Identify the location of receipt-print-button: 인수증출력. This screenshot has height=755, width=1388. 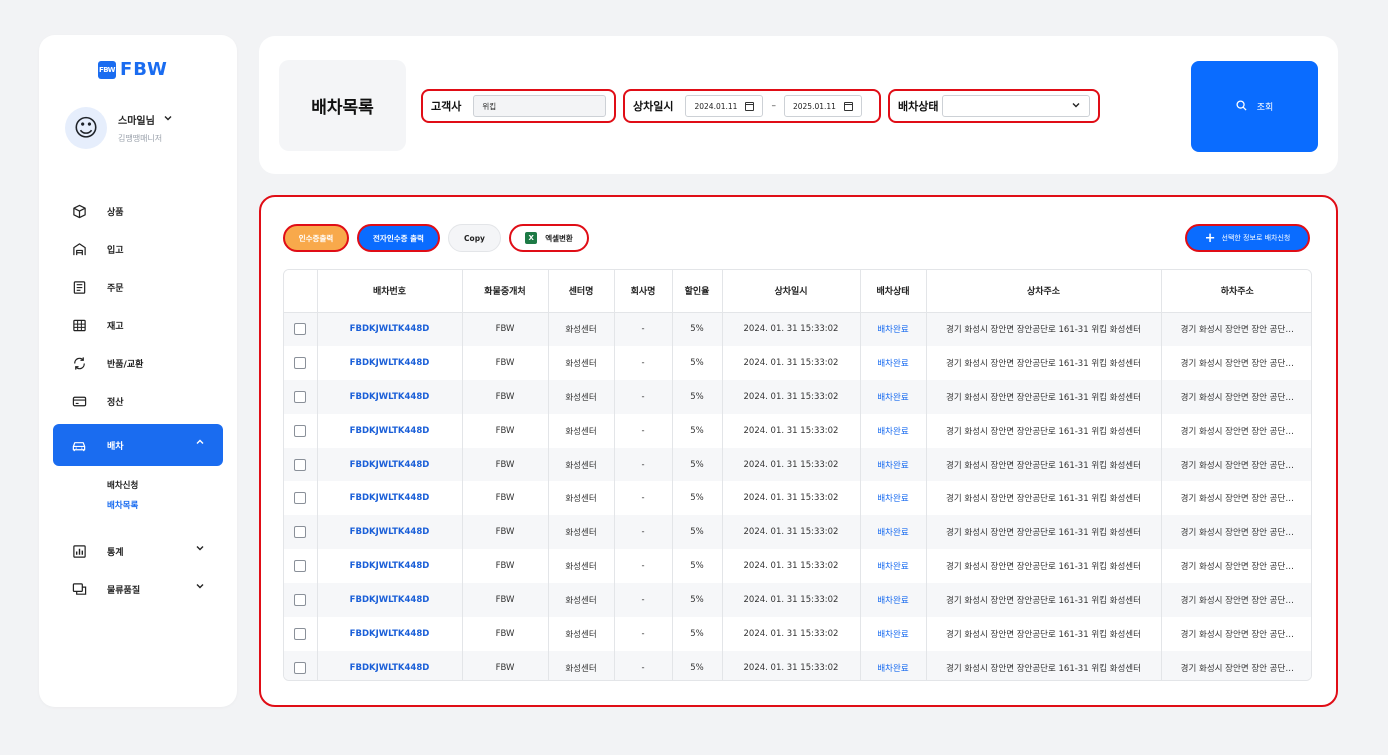
(316, 238).